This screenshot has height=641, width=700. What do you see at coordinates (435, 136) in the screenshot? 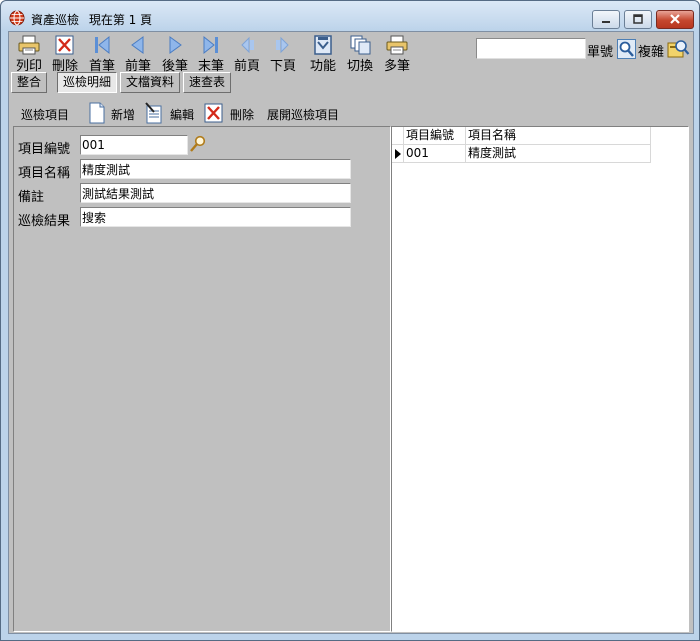
I see `column-header-item-no: 項目編號` at bounding box center [435, 136].